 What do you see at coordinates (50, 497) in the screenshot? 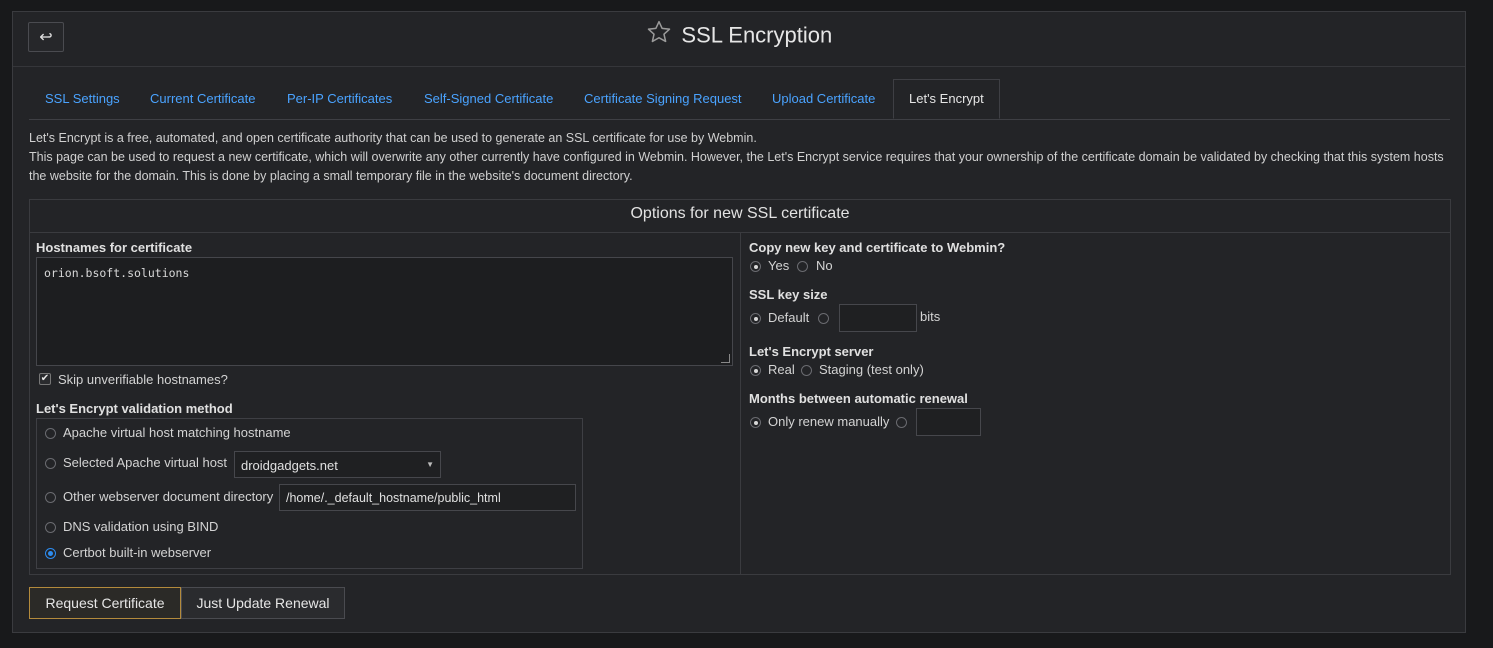
I see `radio-other-dir` at bounding box center [50, 497].